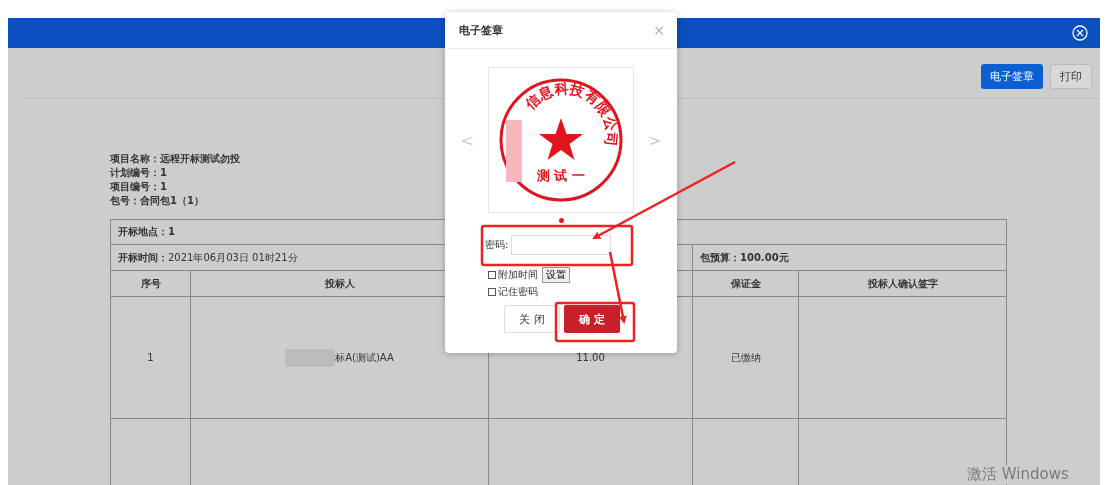 The image size is (1108, 485). What do you see at coordinates (1071, 76) in the screenshot?
I see `print-button: 打印` at bounding box center [1071, 76].